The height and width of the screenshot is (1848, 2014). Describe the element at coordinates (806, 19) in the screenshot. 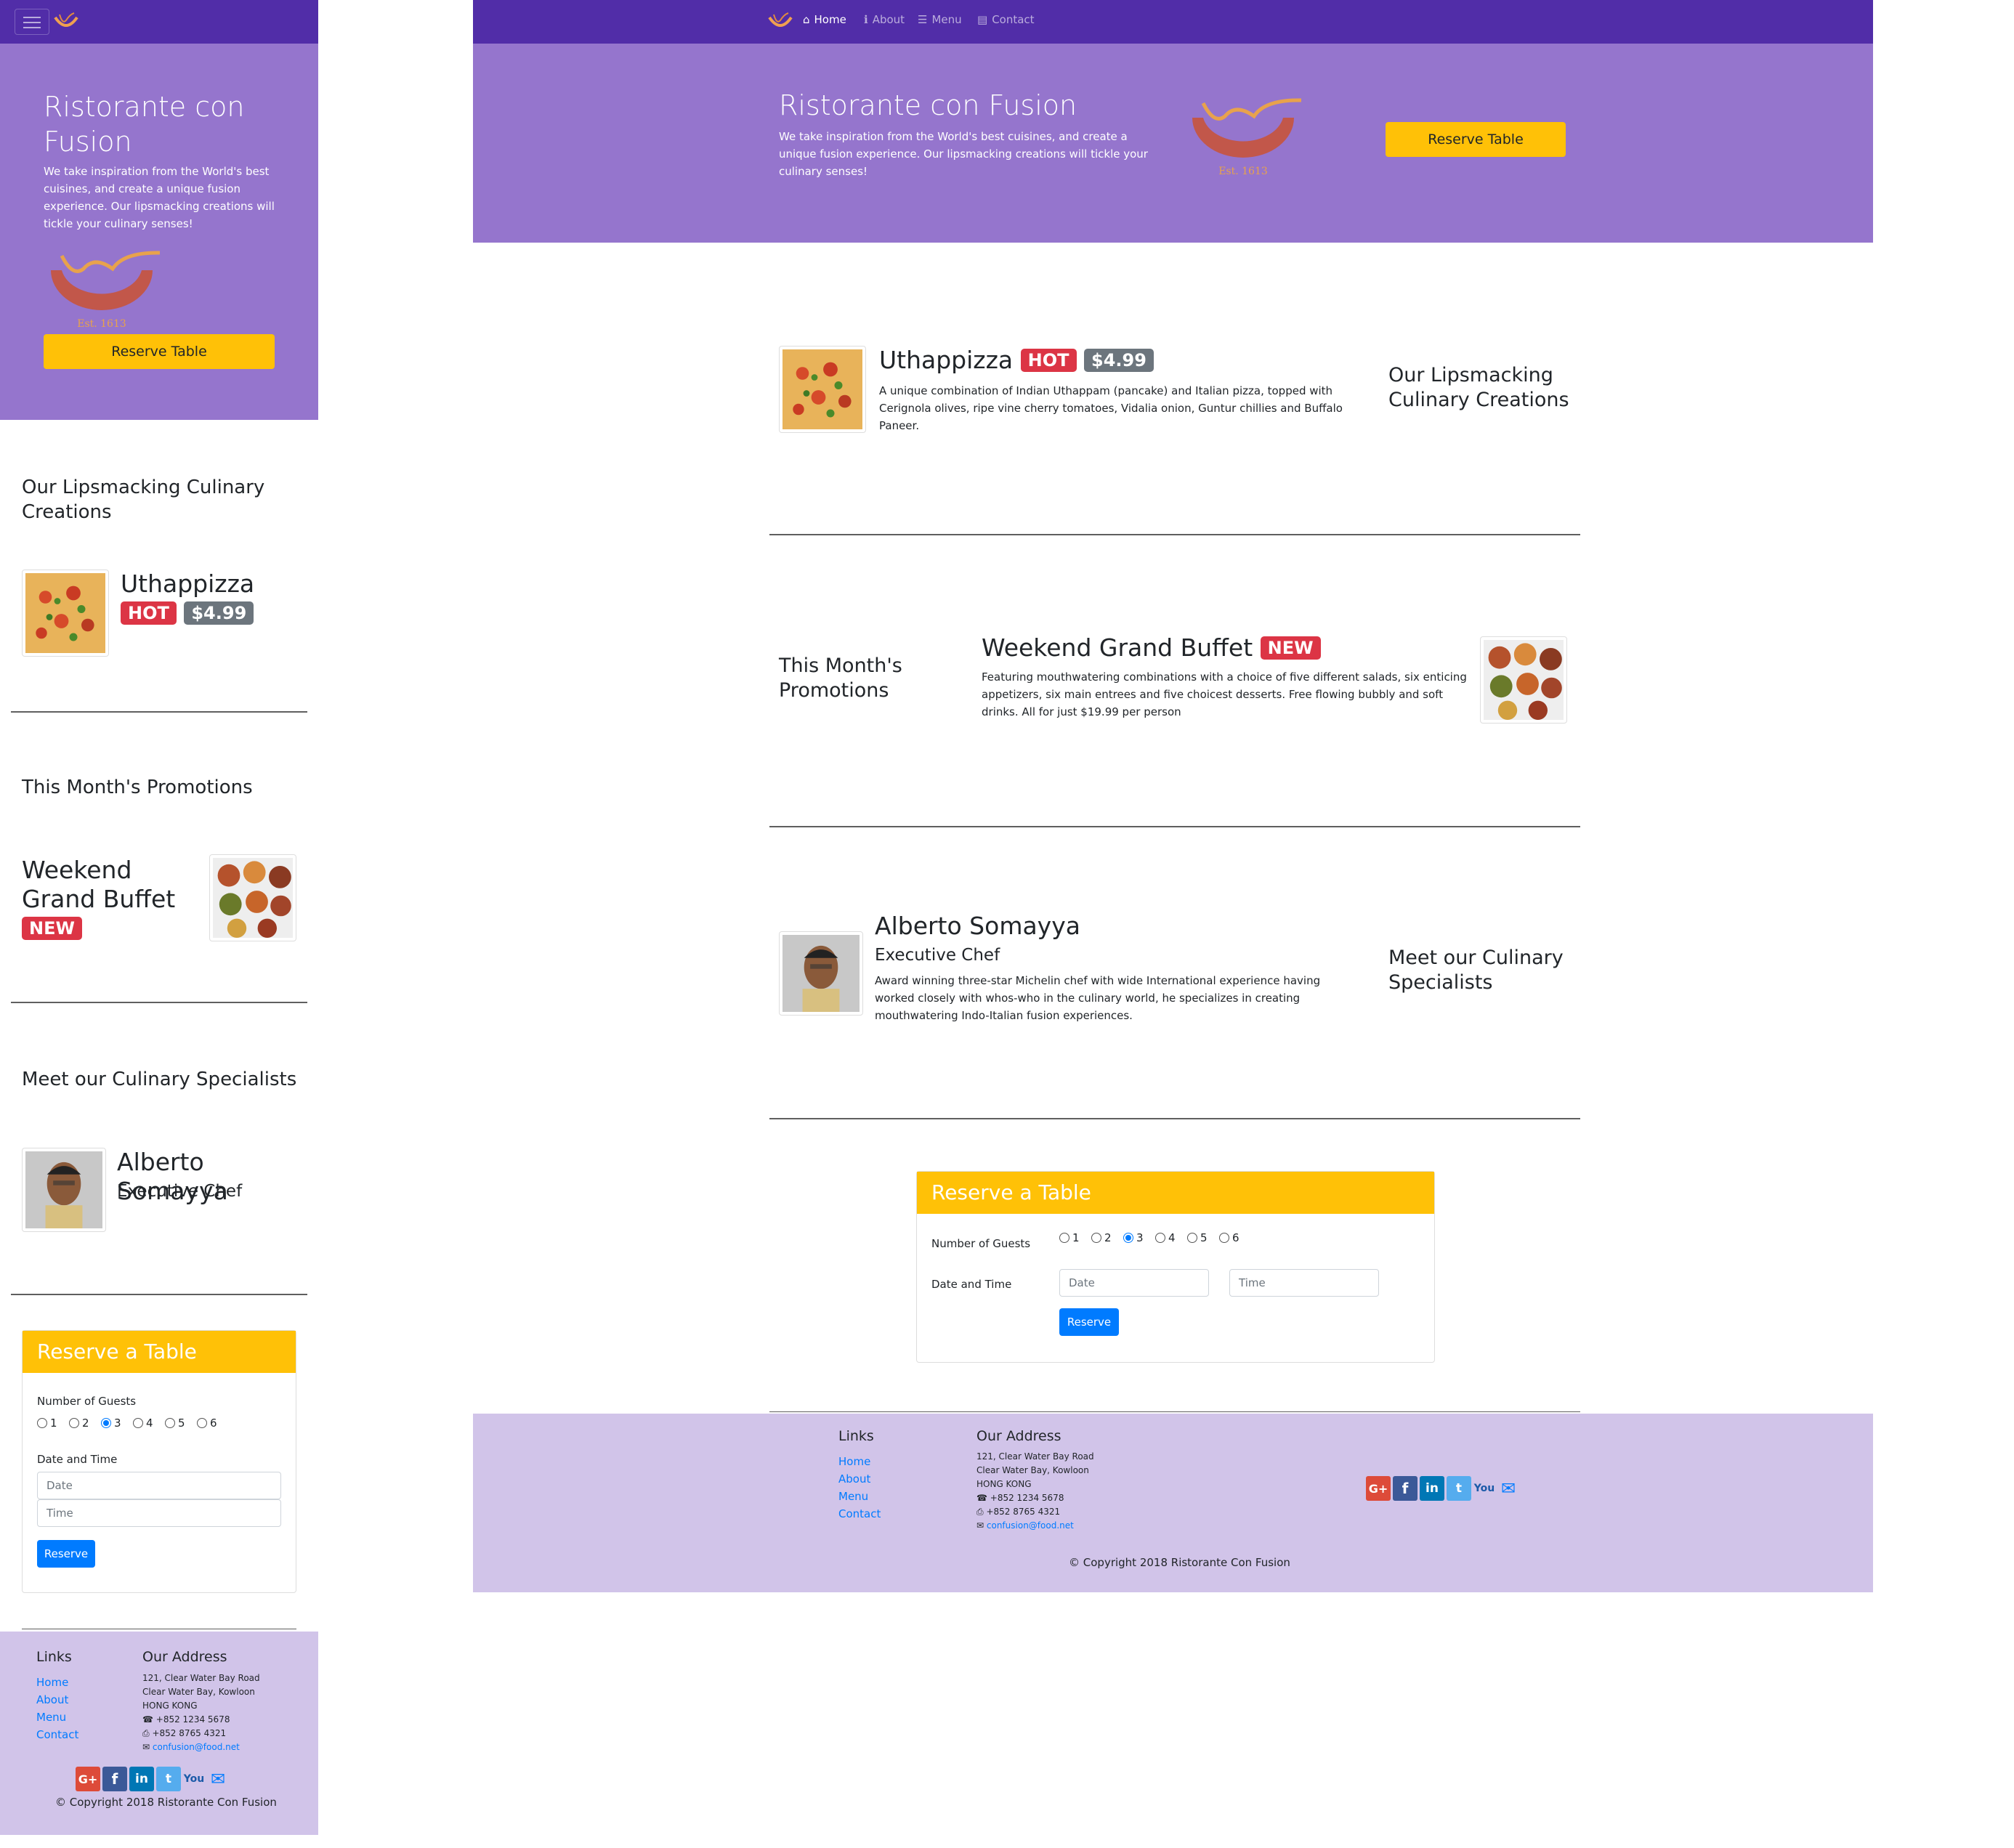

I see `home-icon: ⌂` at that location.